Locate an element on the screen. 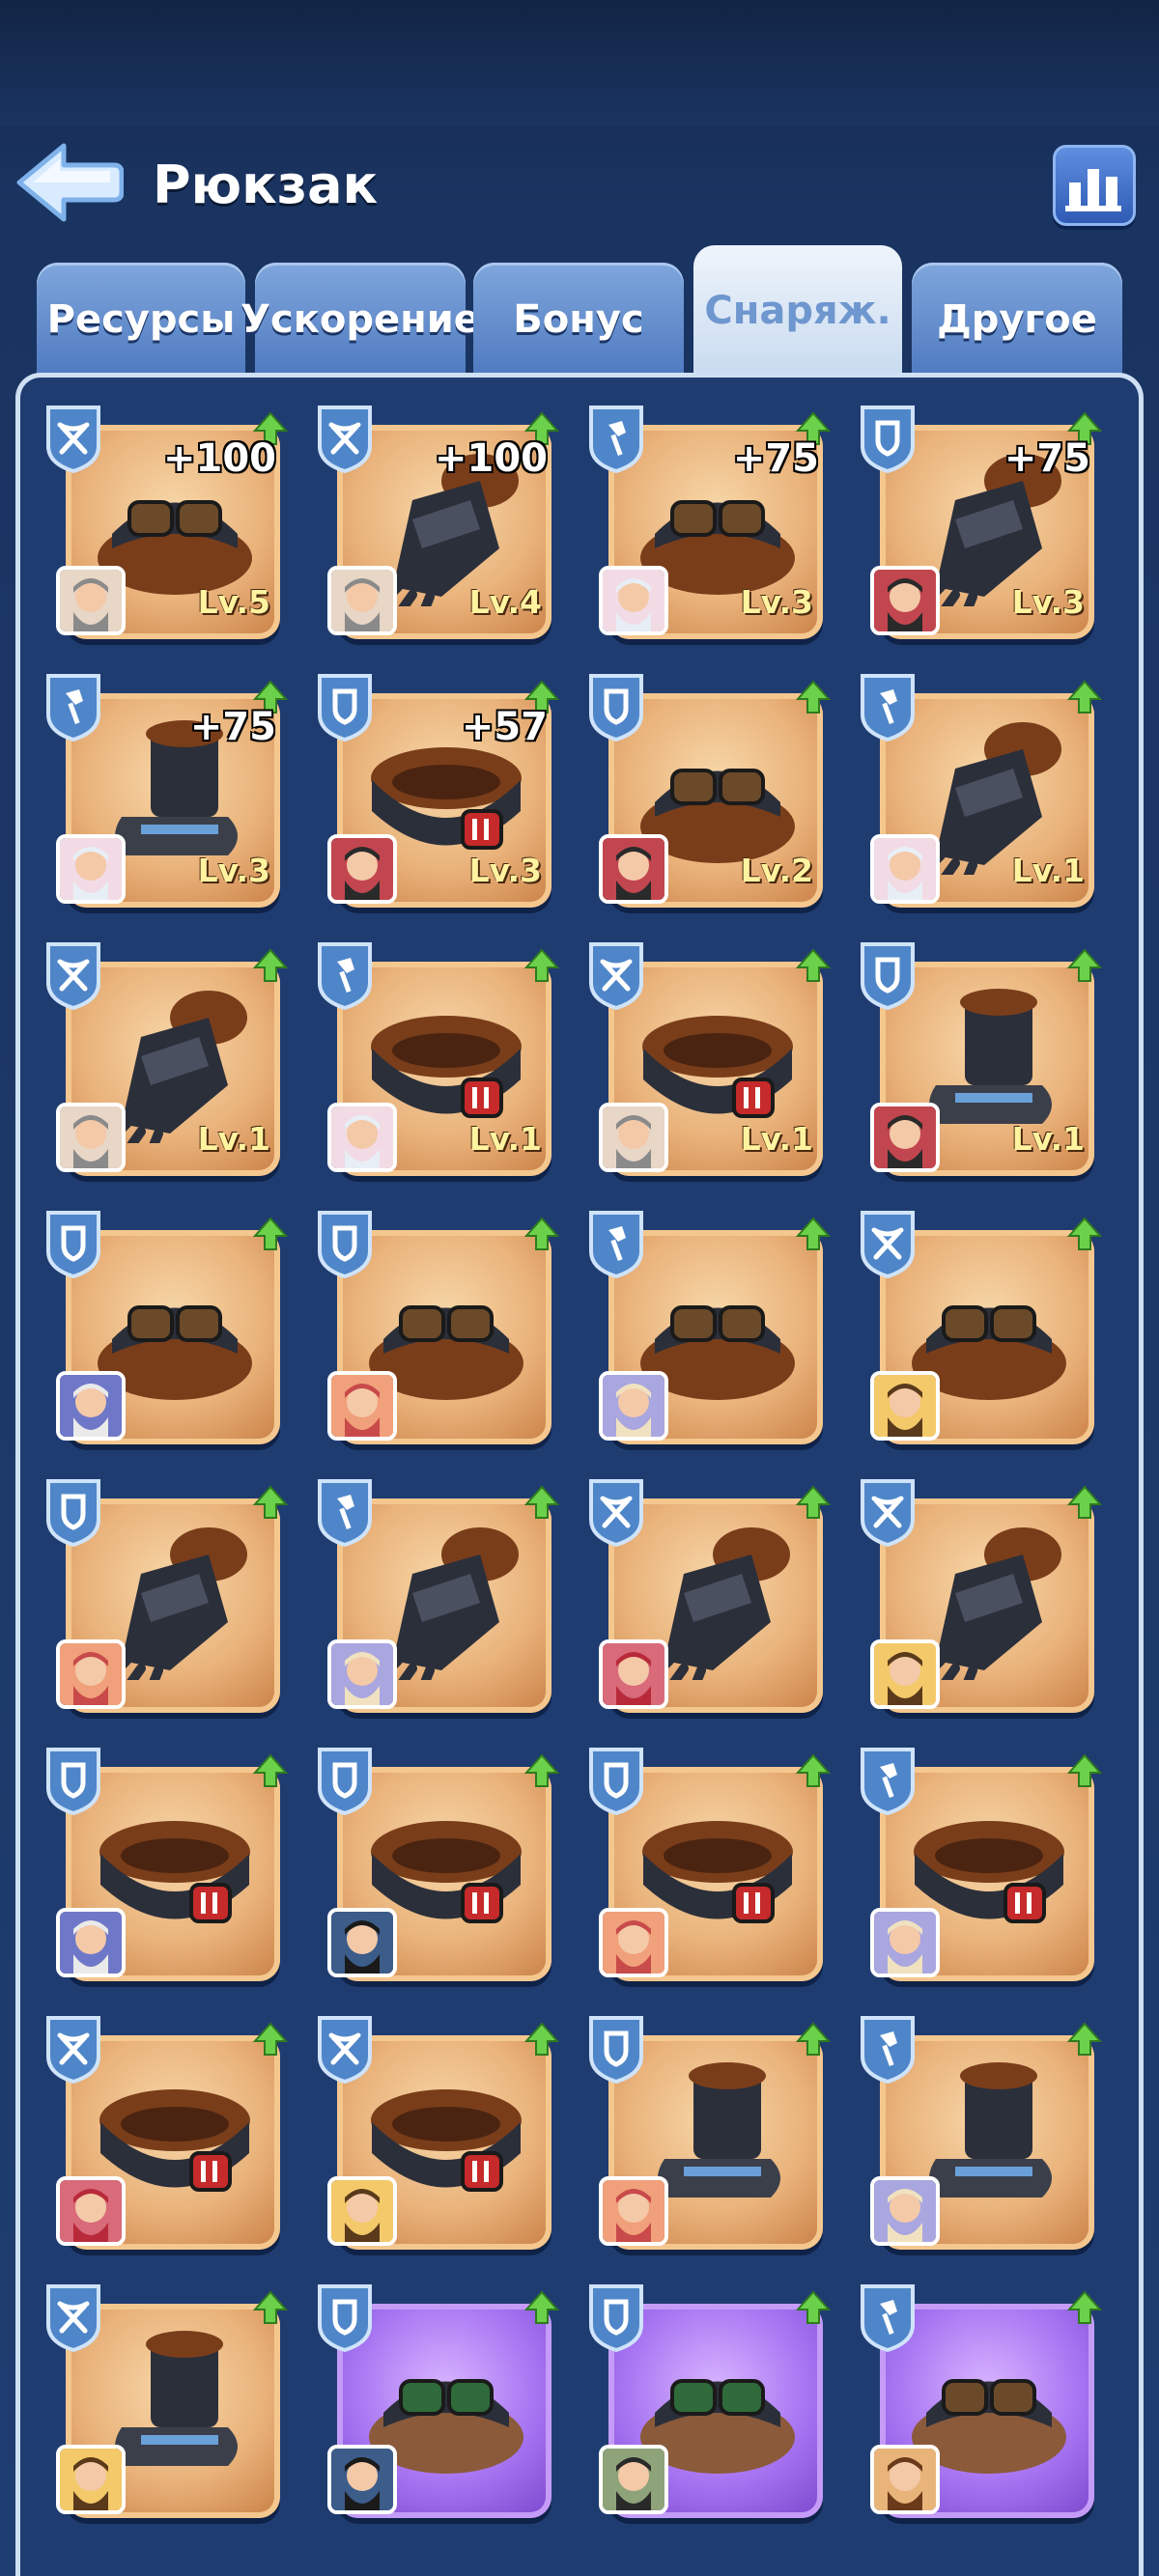  equipment-item: +57 Lv.3 is located at coordinates (437, 793).